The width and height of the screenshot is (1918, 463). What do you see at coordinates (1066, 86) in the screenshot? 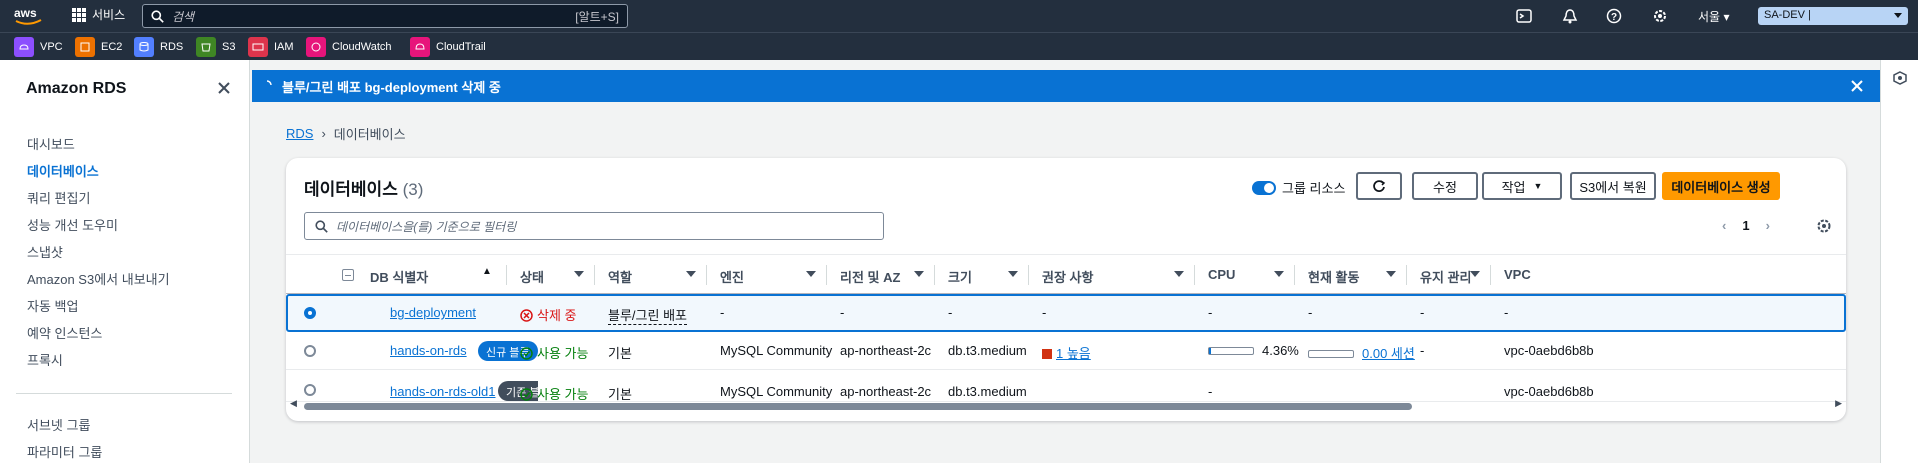
I see `flash-banner: 블루/그린 배포 bg-deployment 삭제 중` at bounding box center [1066, 86].